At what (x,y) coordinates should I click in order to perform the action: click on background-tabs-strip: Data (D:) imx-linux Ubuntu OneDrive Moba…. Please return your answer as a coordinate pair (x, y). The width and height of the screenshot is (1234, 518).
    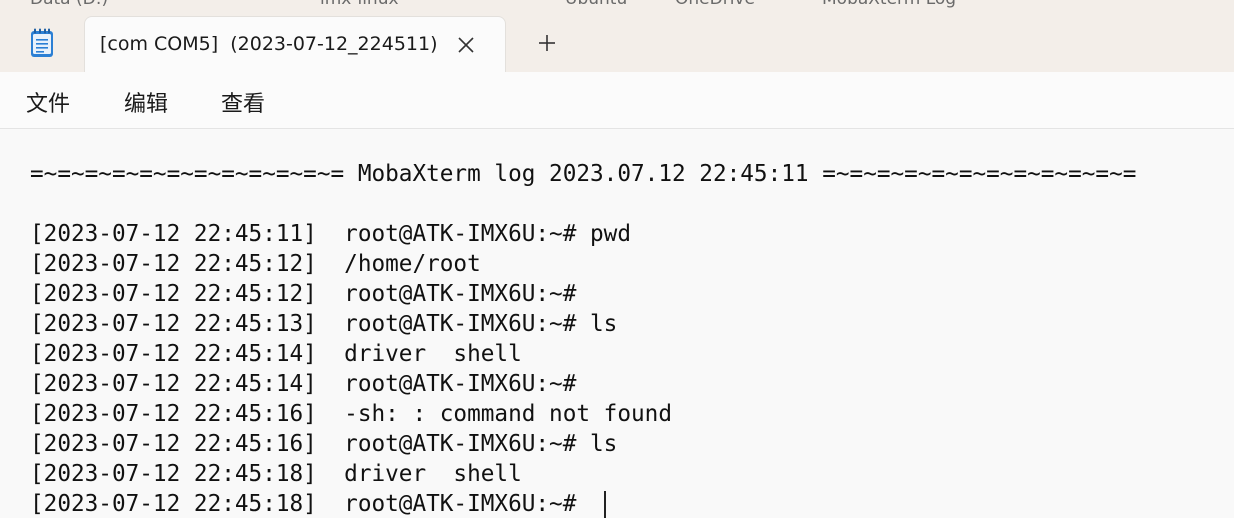
    Looking at the image, I should click on (617, 5).